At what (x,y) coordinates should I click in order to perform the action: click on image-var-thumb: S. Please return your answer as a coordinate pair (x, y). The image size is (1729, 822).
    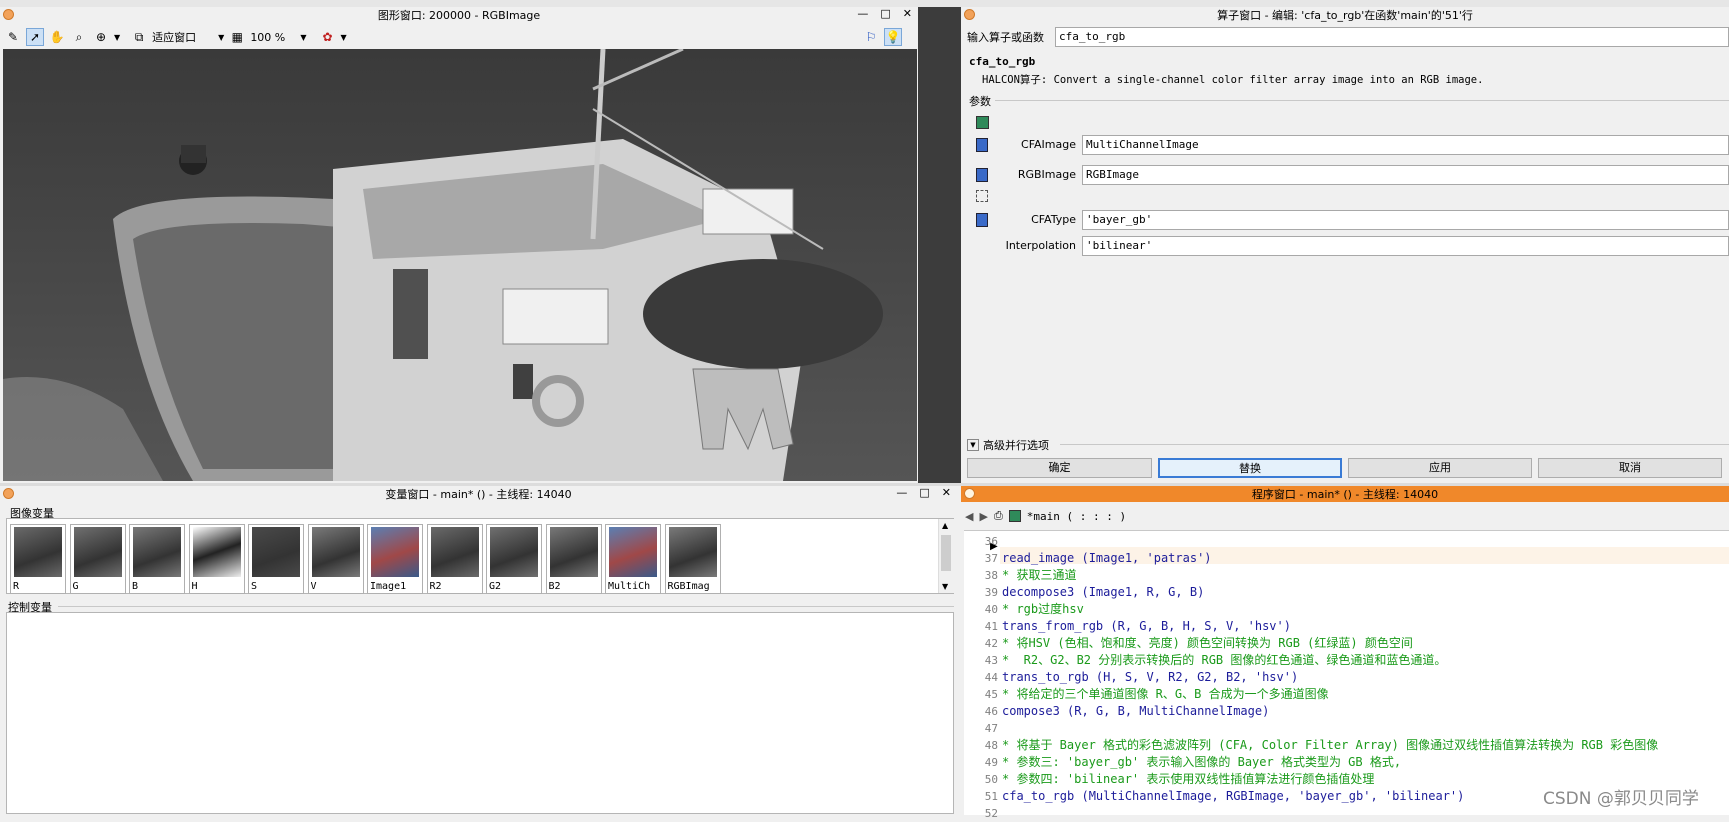
    Looking at the image, I should click on (276, 559).